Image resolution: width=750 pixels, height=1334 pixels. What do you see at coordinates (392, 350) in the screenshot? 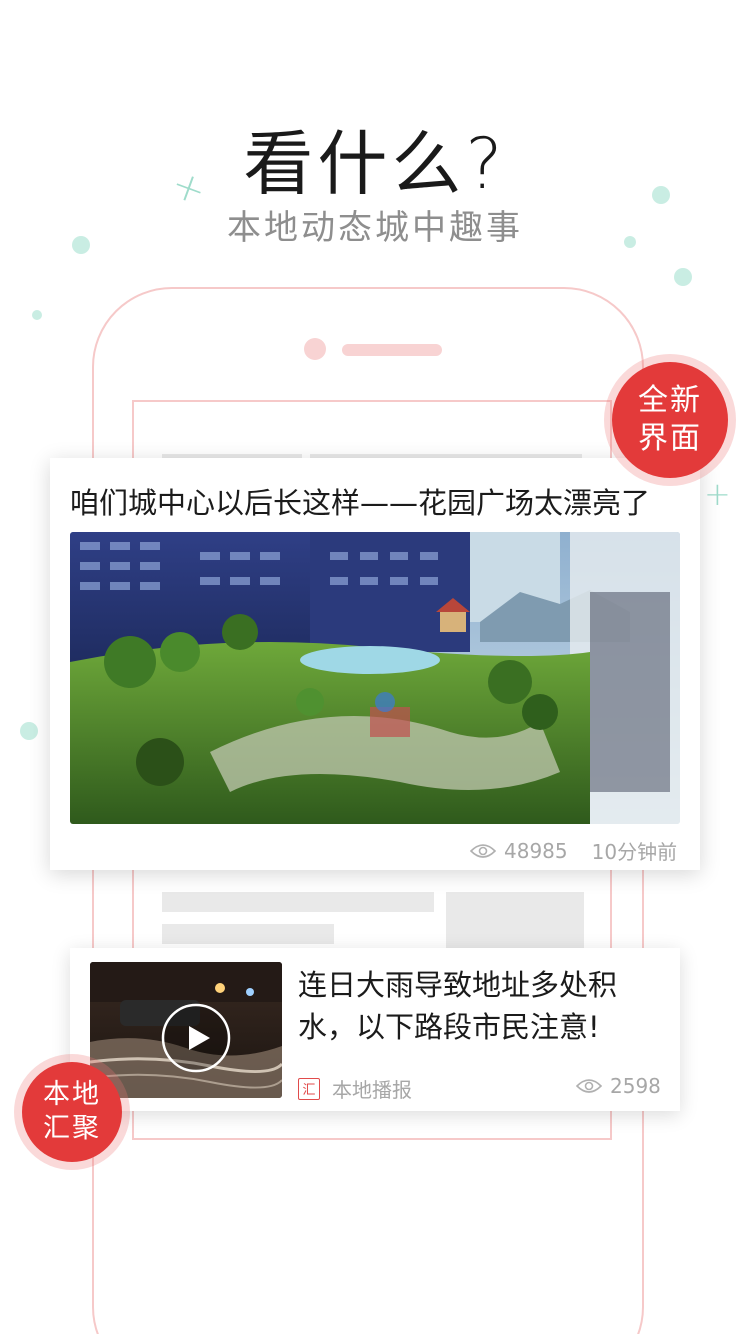
I see `phone-speaker` at bounding box center [392, 350].